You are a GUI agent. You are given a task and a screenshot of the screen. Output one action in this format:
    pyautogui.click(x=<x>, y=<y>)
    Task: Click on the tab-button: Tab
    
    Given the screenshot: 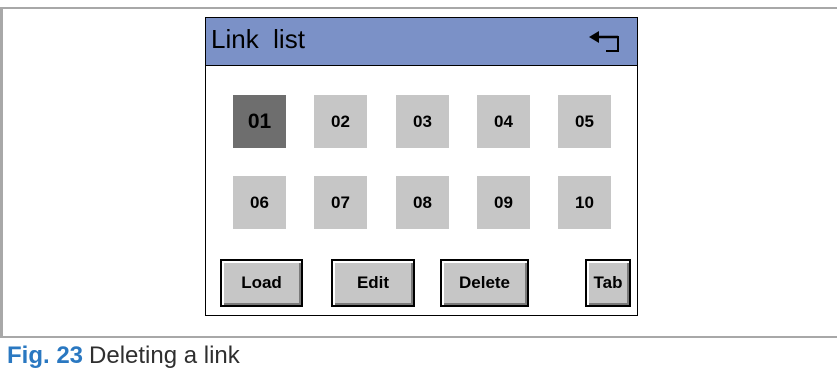 What is the action you would take?
    pyautogui.click(x=608, y=283)
    